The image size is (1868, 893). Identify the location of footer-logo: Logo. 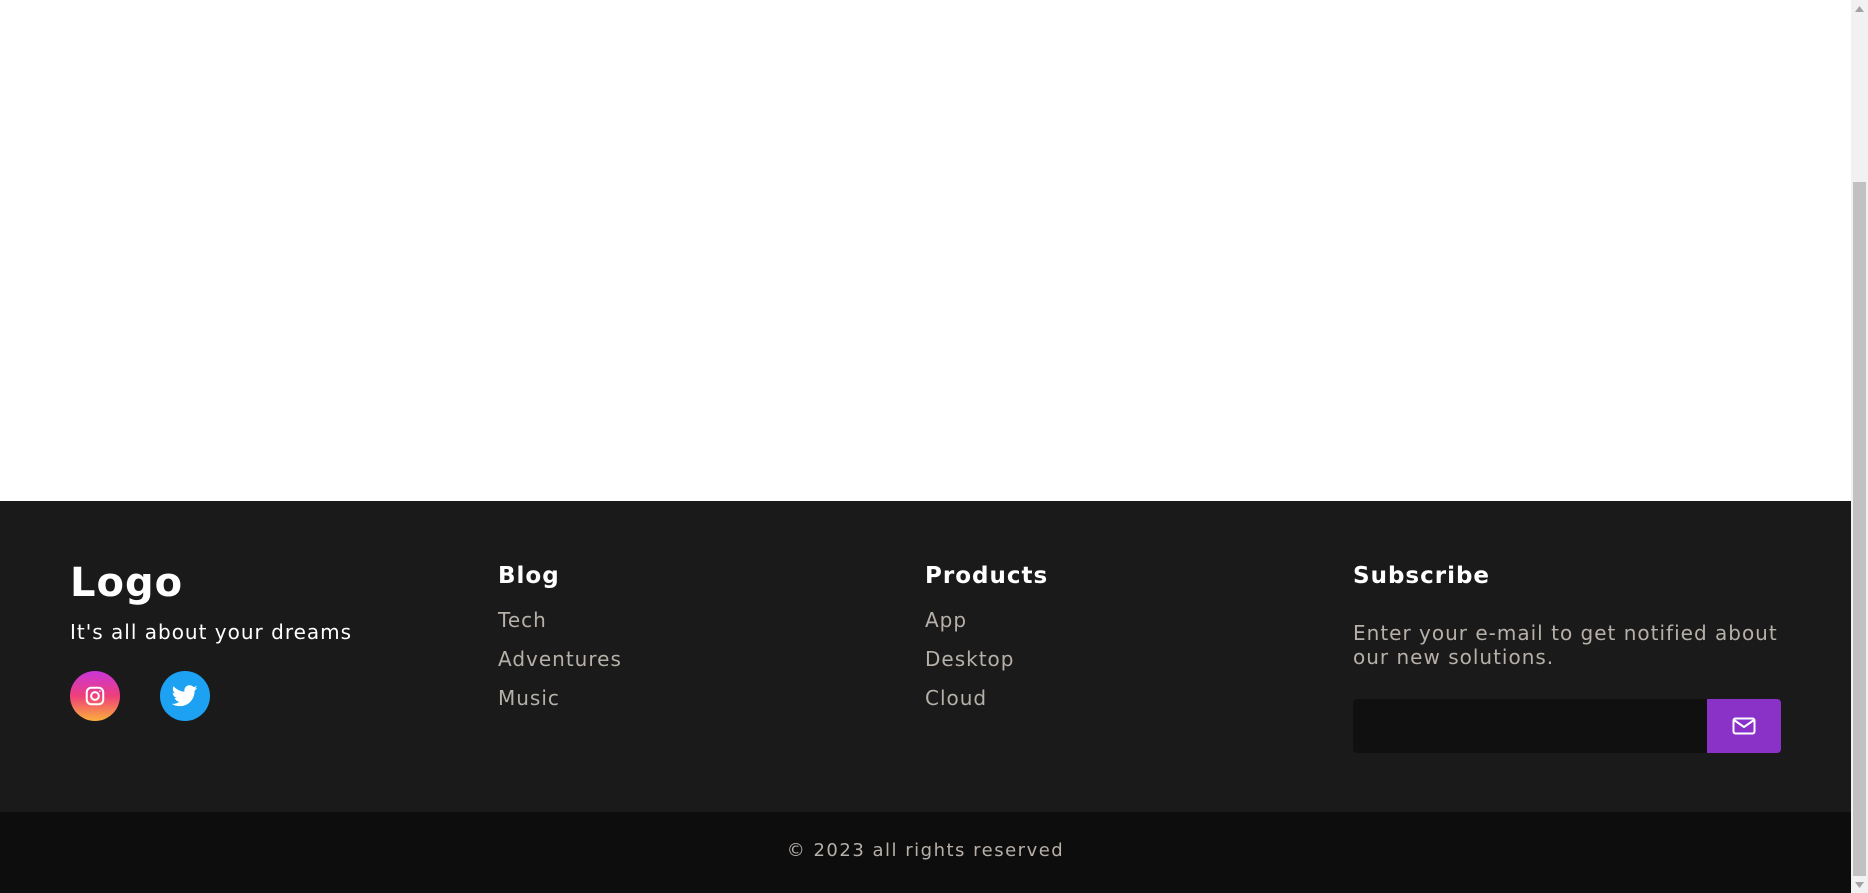
(270, 583).